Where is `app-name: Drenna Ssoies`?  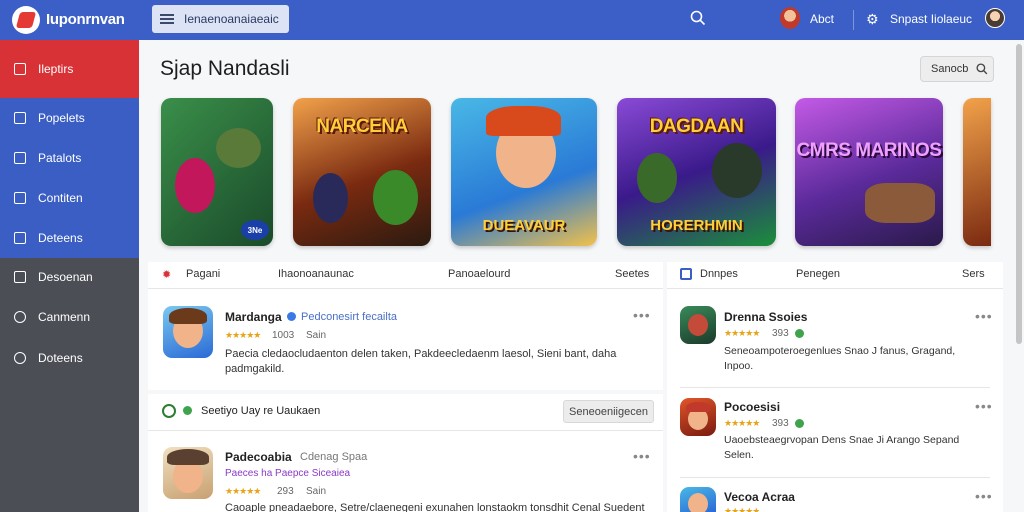 app-name: Drenna Ssoies is located at coordinates (765, 317).